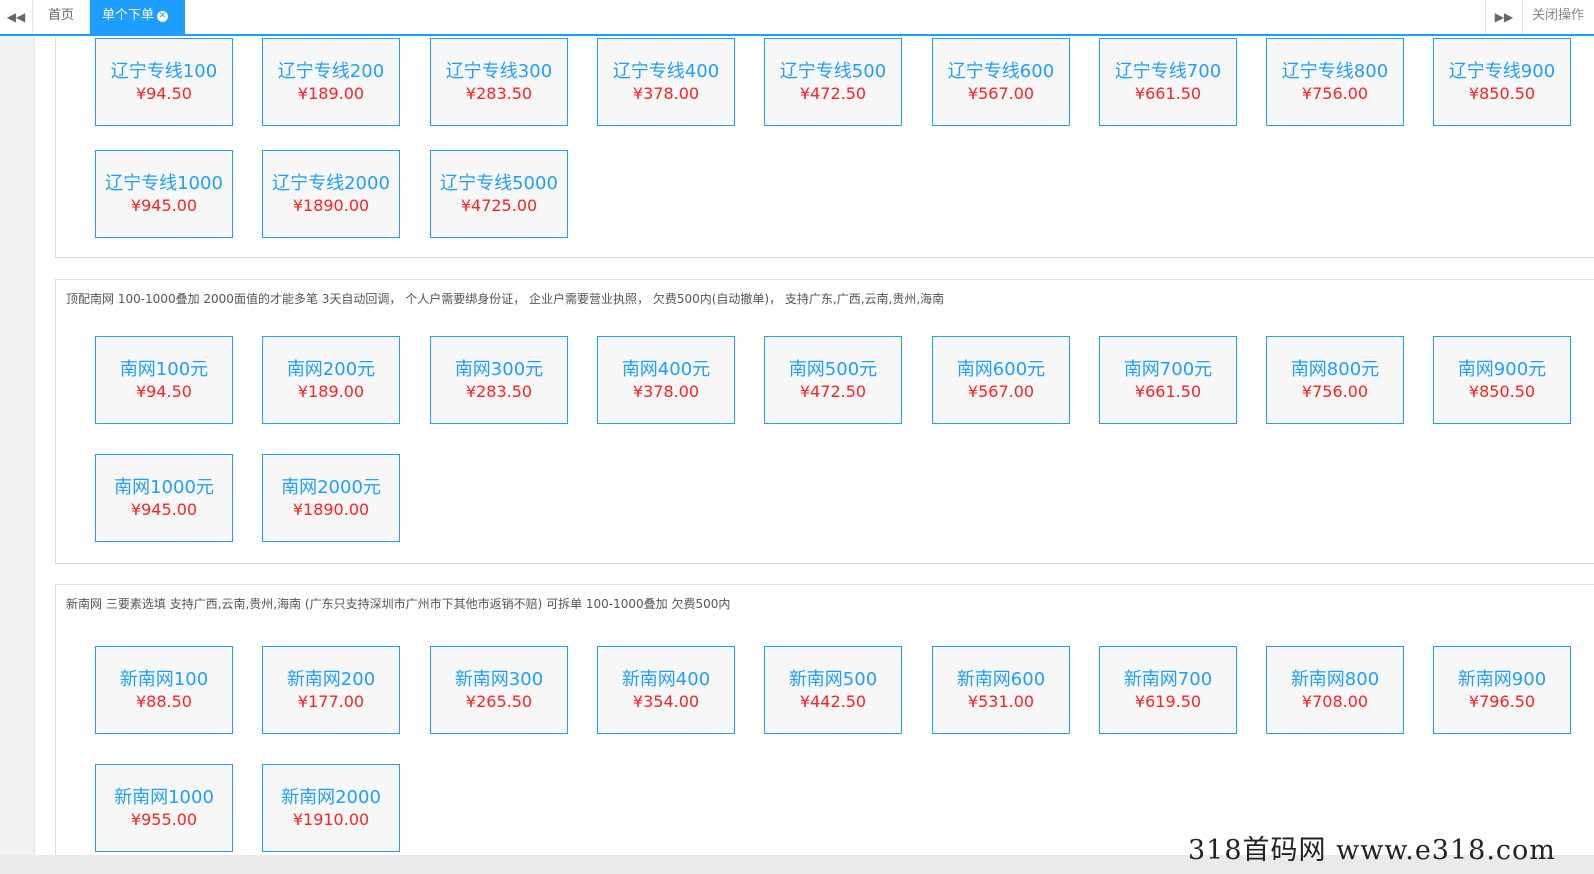 This screenshot has width=1594, height=874. What do you see at coordinates (331, 82) in the screenshot?
I see `product-card: 辽宁专线200 ¥189.00` at bounding box center [331, 82].